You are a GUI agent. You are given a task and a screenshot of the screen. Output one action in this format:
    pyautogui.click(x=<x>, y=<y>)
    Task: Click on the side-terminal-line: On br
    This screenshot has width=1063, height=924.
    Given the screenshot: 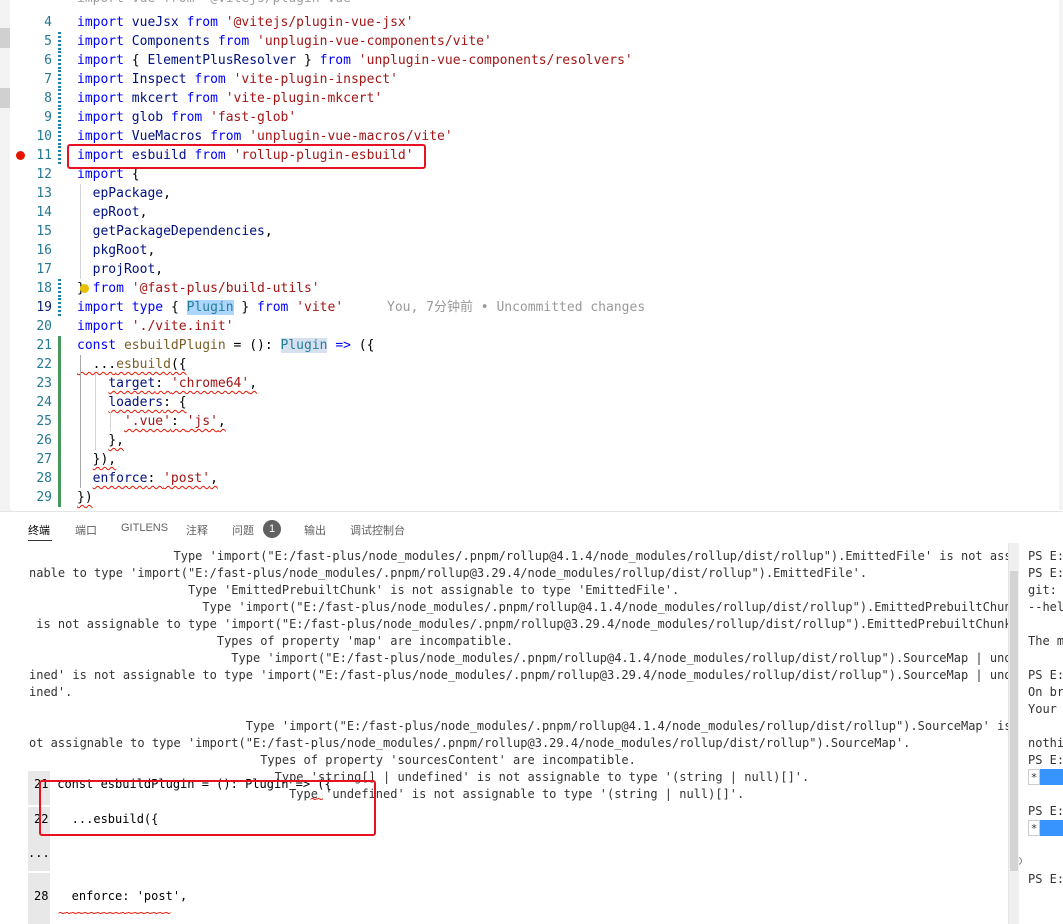 What is the action you would take?
    pyautogui.click(x=1045, y=692)
    